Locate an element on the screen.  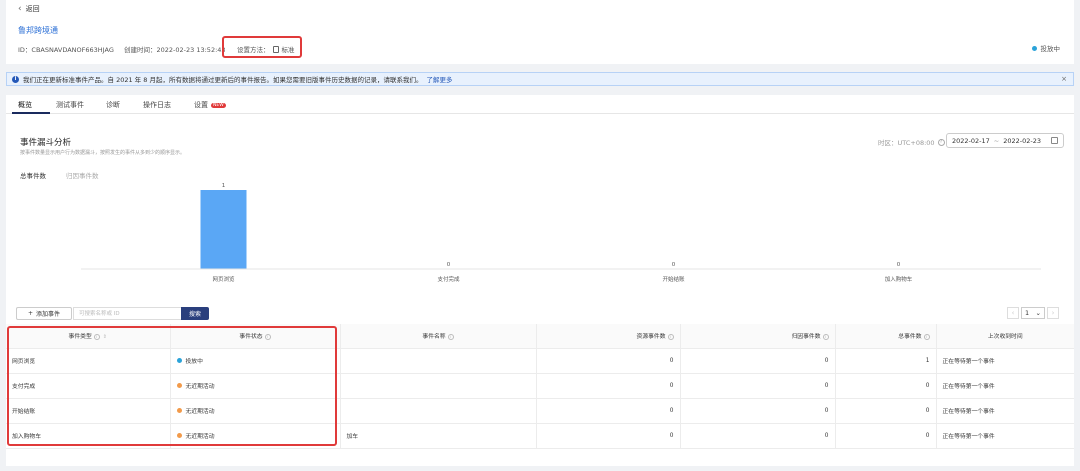
tab-overview: 概览 is located at coordinates (25, 105).